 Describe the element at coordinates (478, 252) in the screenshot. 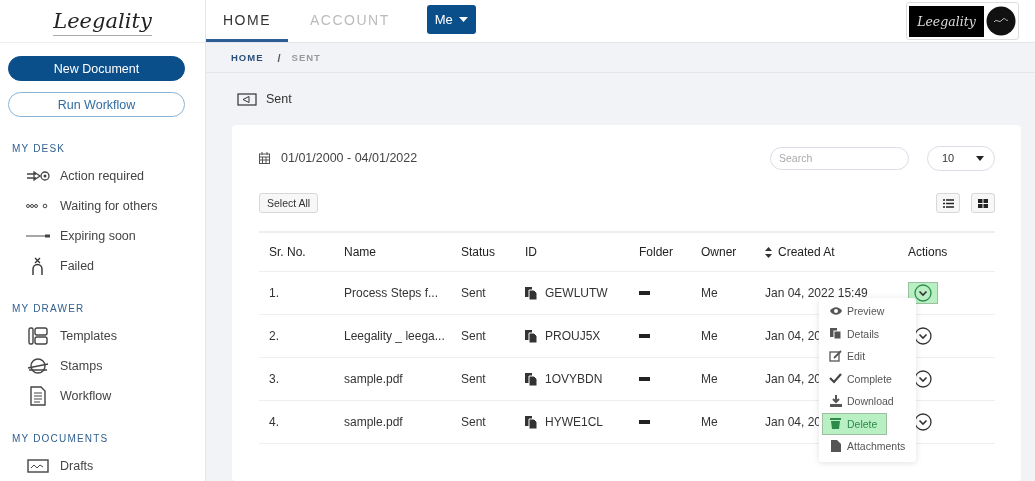

I see `column-header: Status` at that location.